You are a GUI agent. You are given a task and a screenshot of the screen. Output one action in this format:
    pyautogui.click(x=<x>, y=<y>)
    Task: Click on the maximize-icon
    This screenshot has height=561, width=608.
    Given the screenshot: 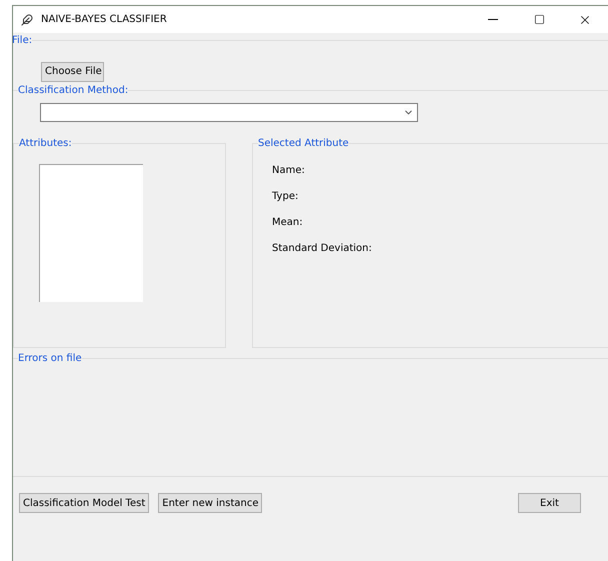 What is the action you would take?
    pyautogui.click(x=539, y=19)
    